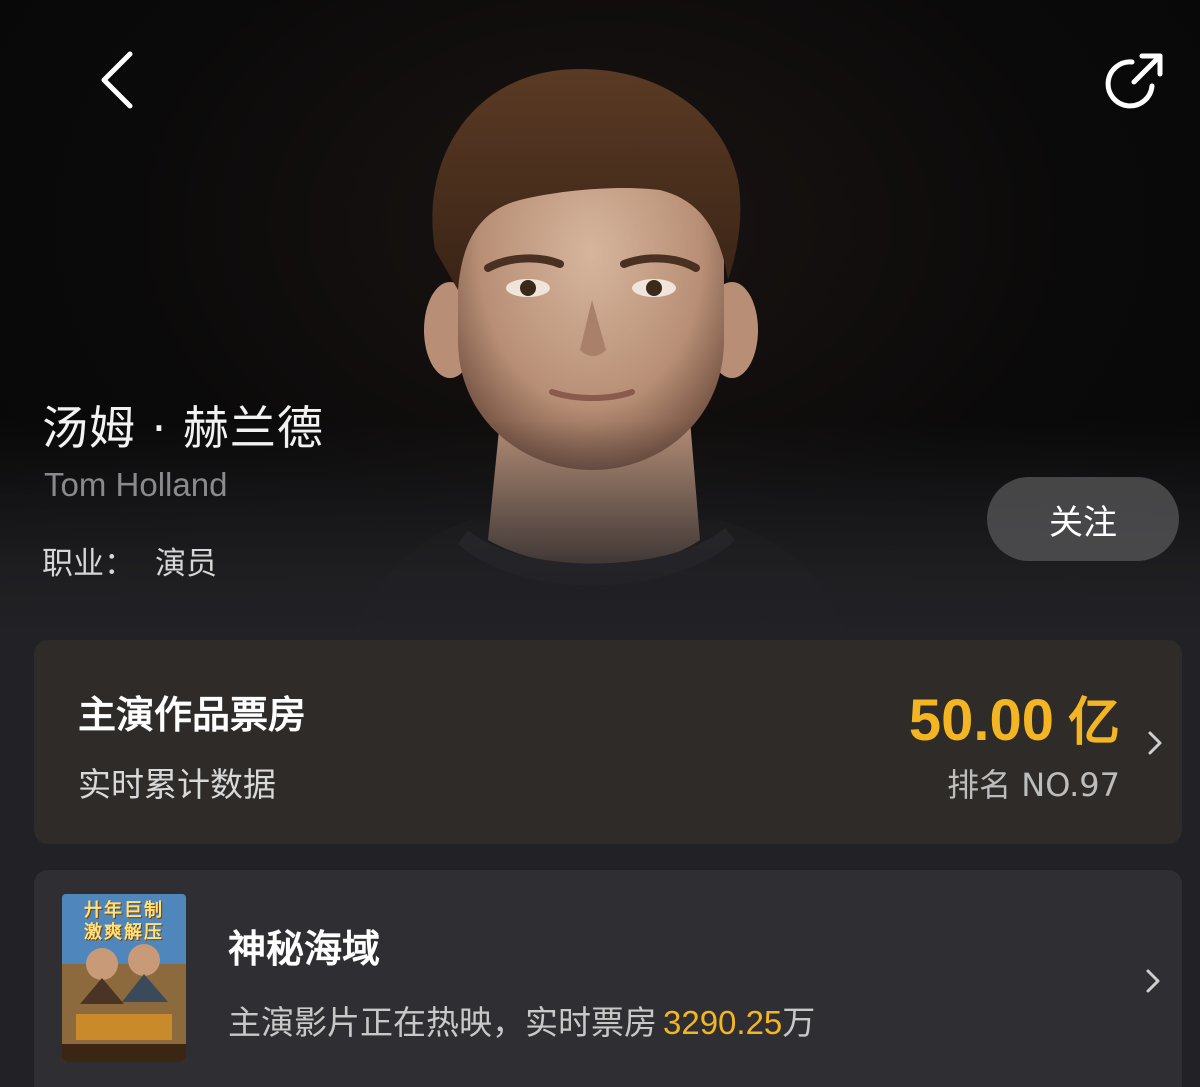 The width and height of the screenshot is (1200, 1087). What do you see at coordinates (124, 932) in the screenshot?
I see `poster-tagline-2: 激爽解压` at bounding box center [124, 932].